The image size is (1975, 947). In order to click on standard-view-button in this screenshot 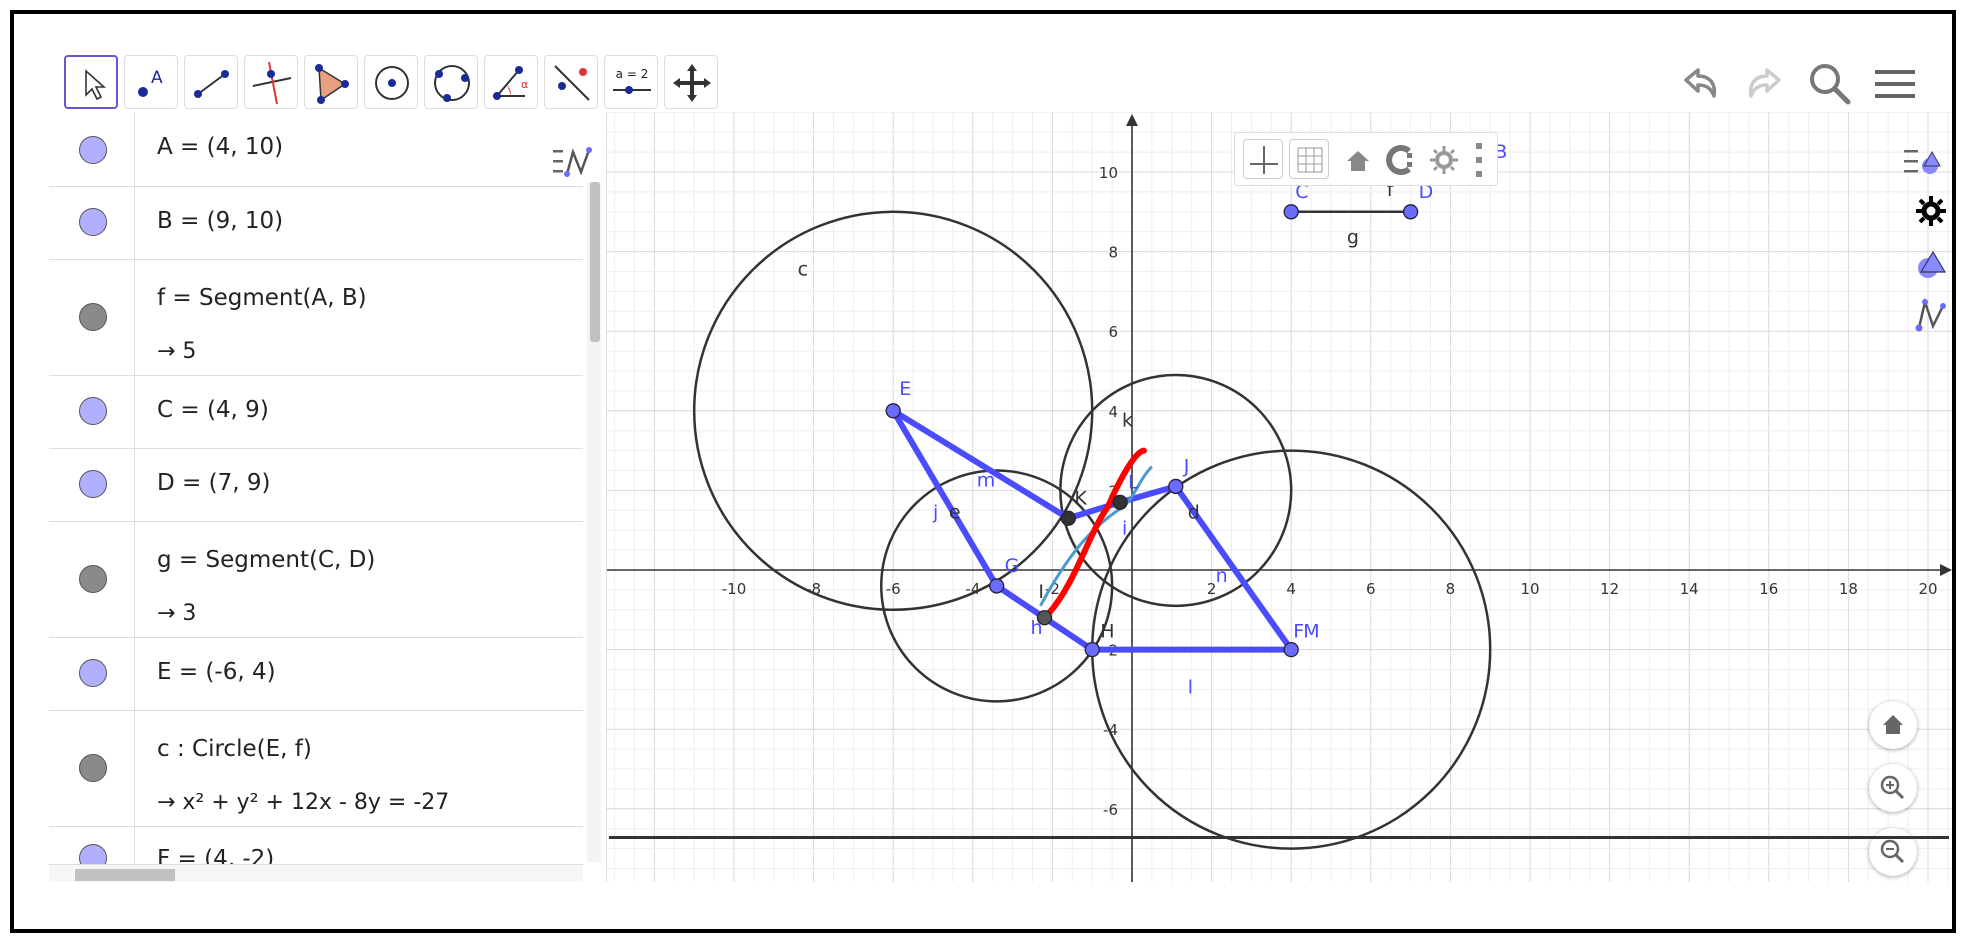, I will do `click(1893, 725)`.